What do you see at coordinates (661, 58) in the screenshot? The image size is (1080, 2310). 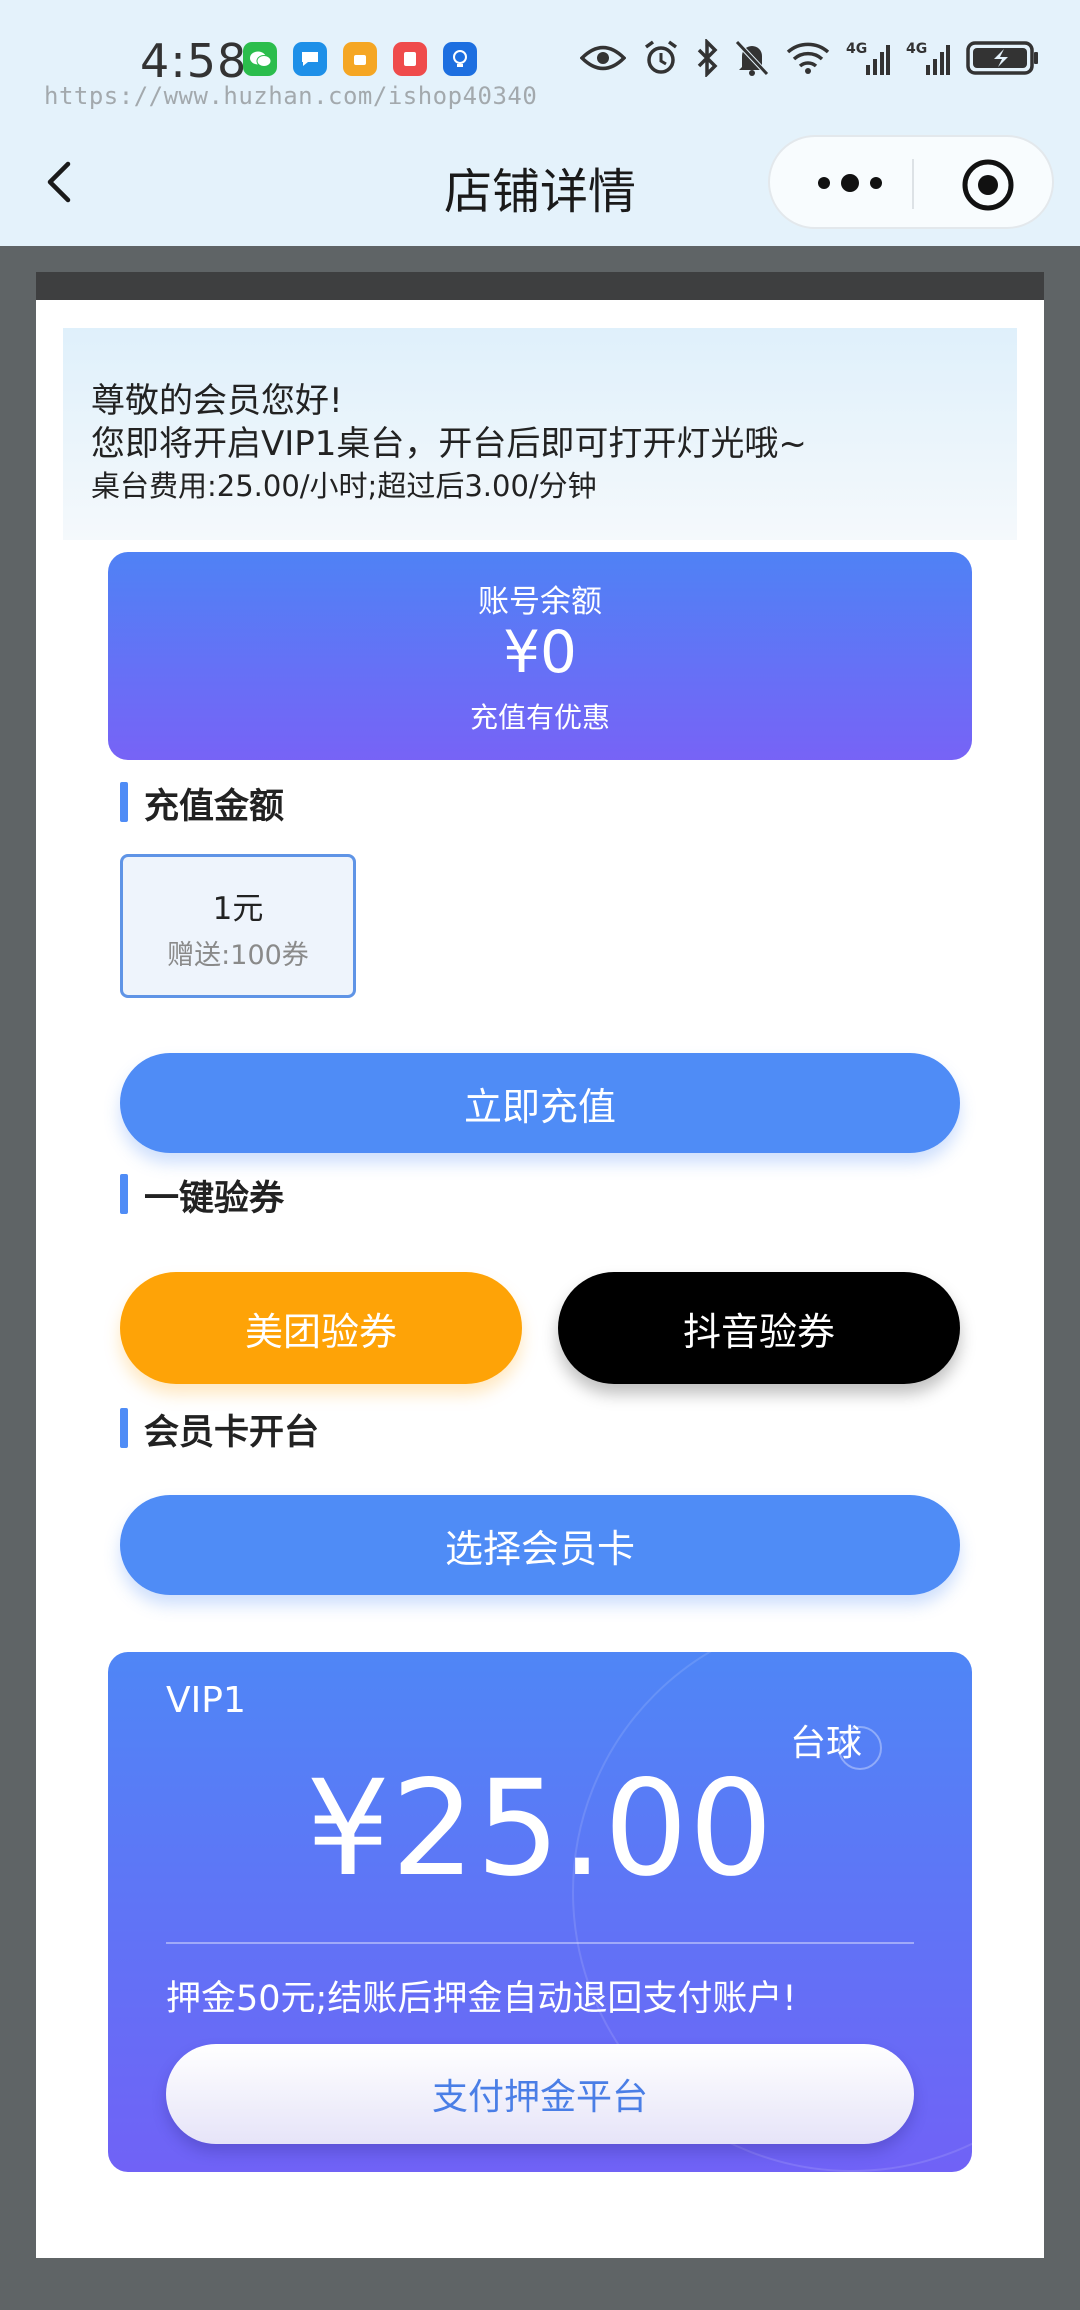 I see `alarm-icon` at bounding box center [661, 58].